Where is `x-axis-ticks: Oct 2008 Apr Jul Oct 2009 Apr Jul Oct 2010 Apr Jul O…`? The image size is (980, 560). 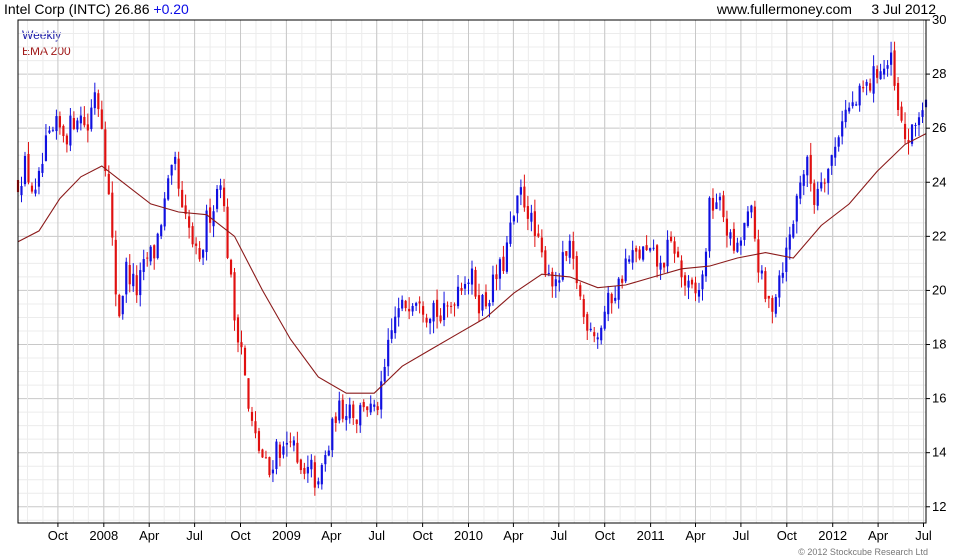 x-axis-ticks: Oct 2008 Apr Jul Oct 2009 Apr Jul Oct 2010 Apr Jul O… is located at coordinates (490, 533).